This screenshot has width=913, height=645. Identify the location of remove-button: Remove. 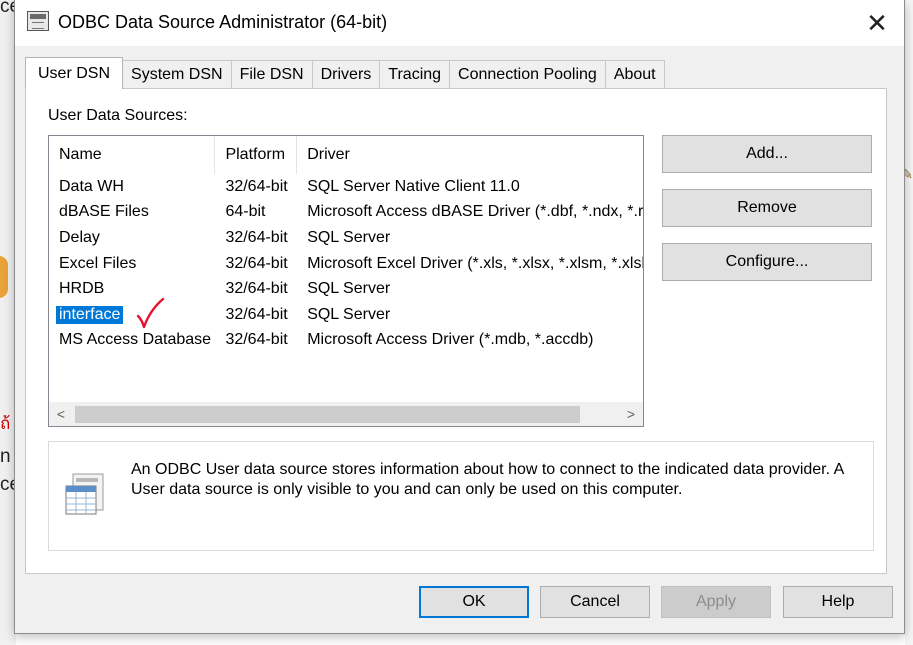
(767, 208).